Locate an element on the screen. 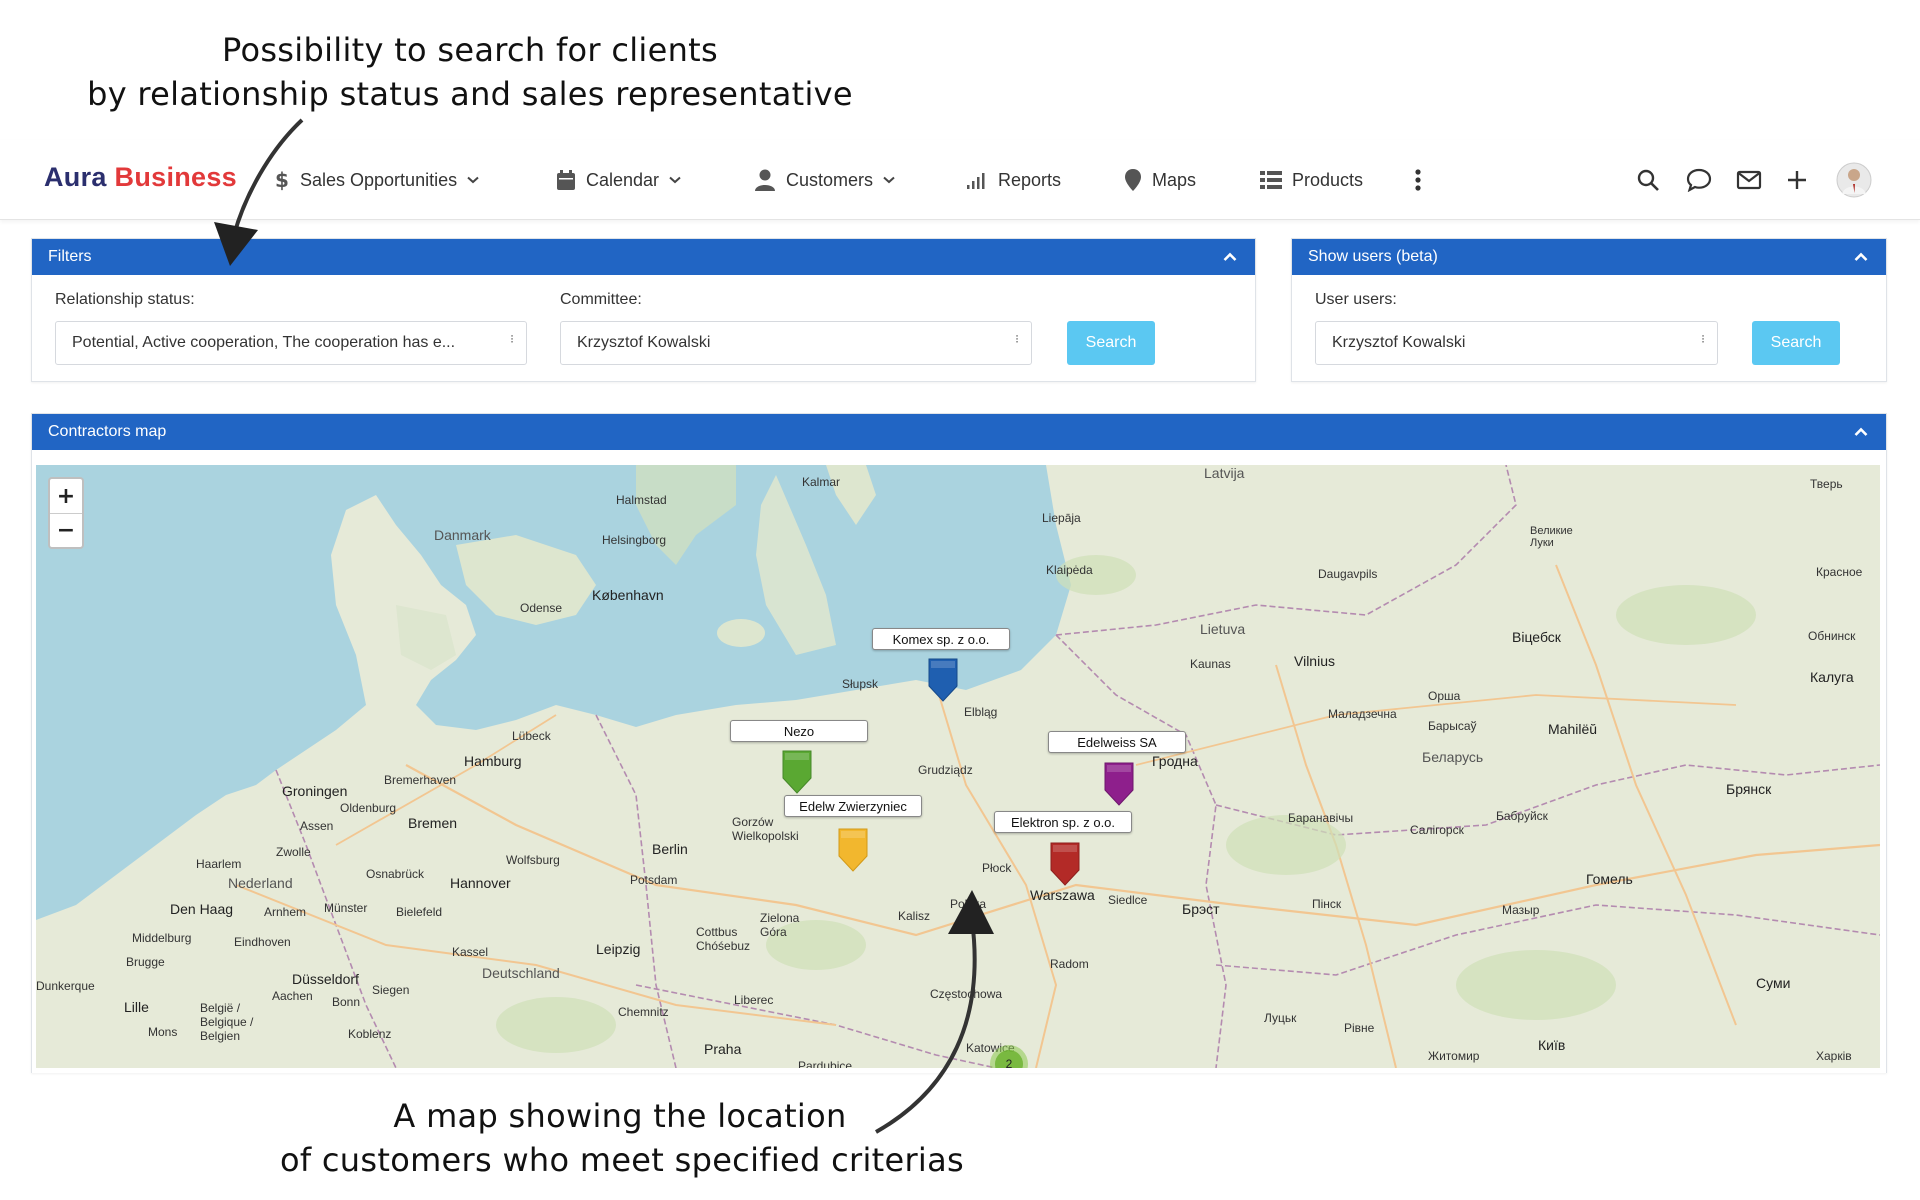  place-label: Groningen is located at coordinates (315, 791).